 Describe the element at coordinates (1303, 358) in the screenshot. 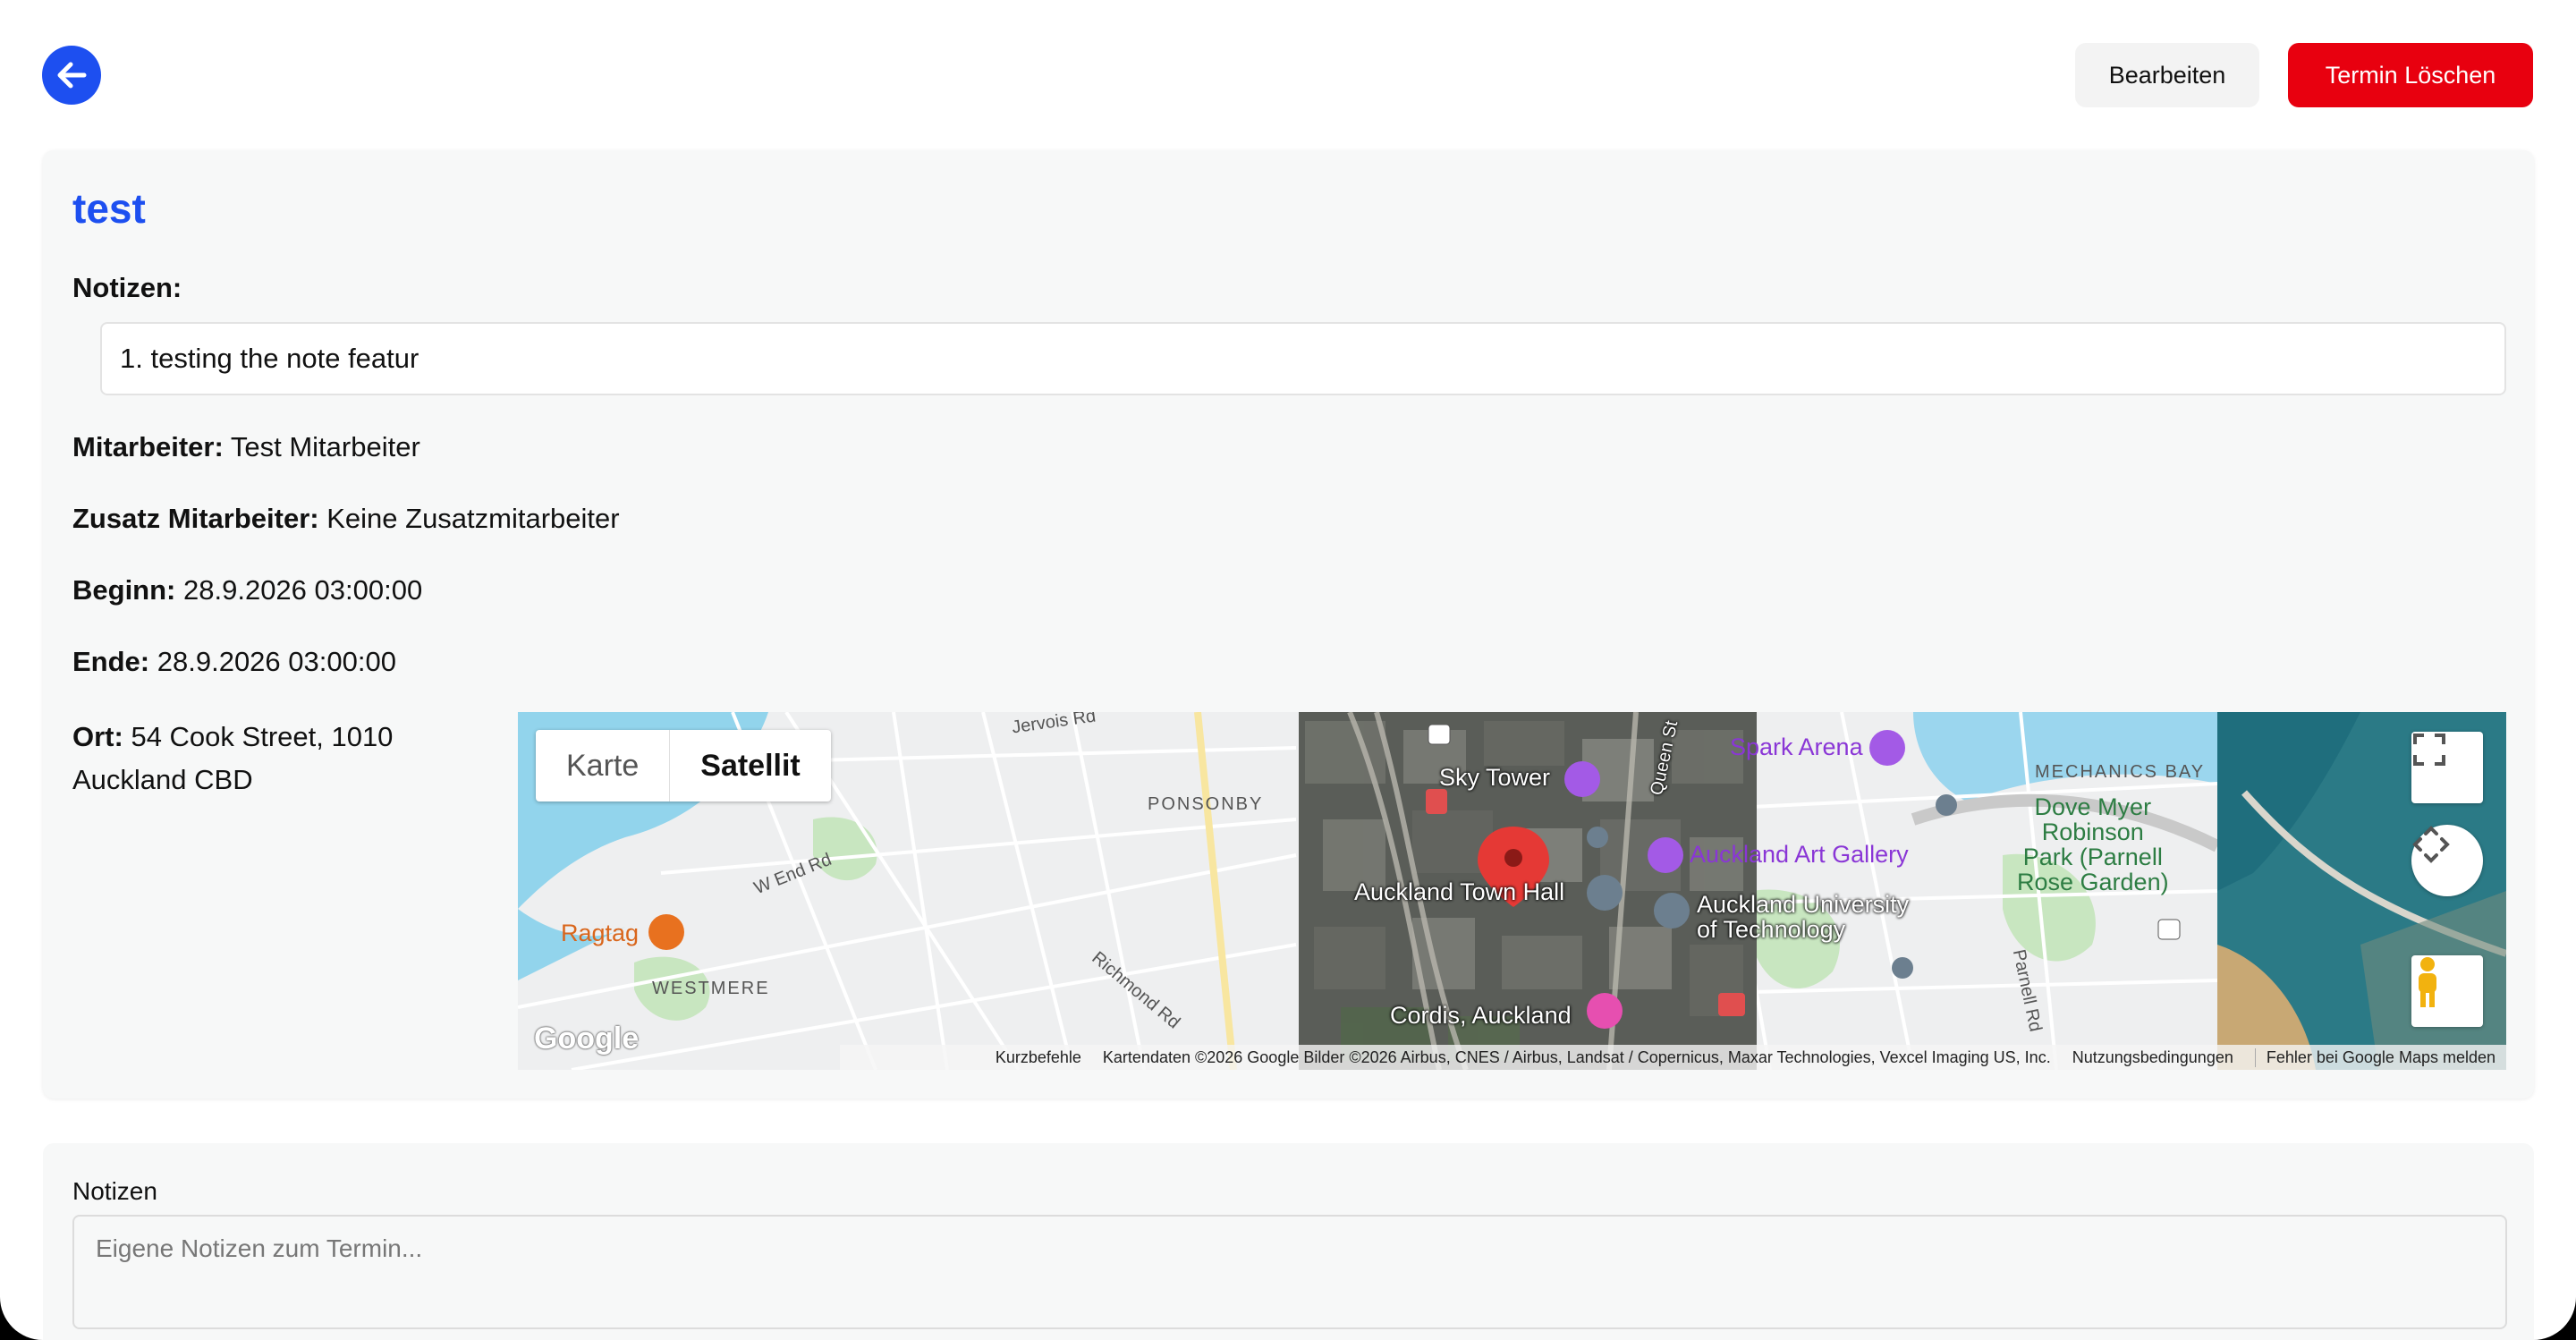

I see `note-item: 1. testing the note featur` at that location.